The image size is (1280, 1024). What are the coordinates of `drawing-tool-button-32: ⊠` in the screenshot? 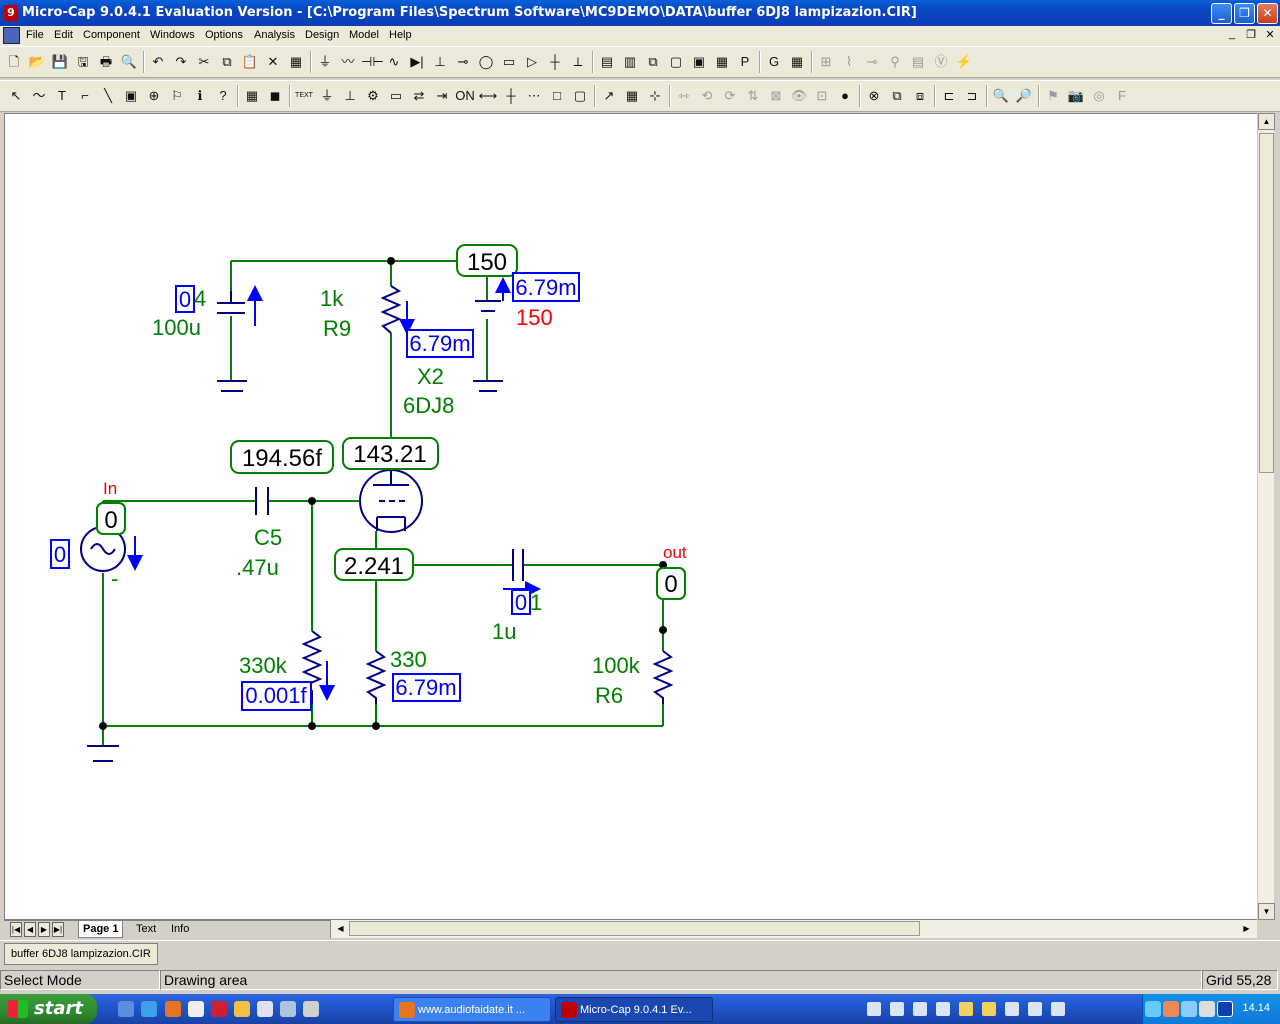 It's located at (776, 96).